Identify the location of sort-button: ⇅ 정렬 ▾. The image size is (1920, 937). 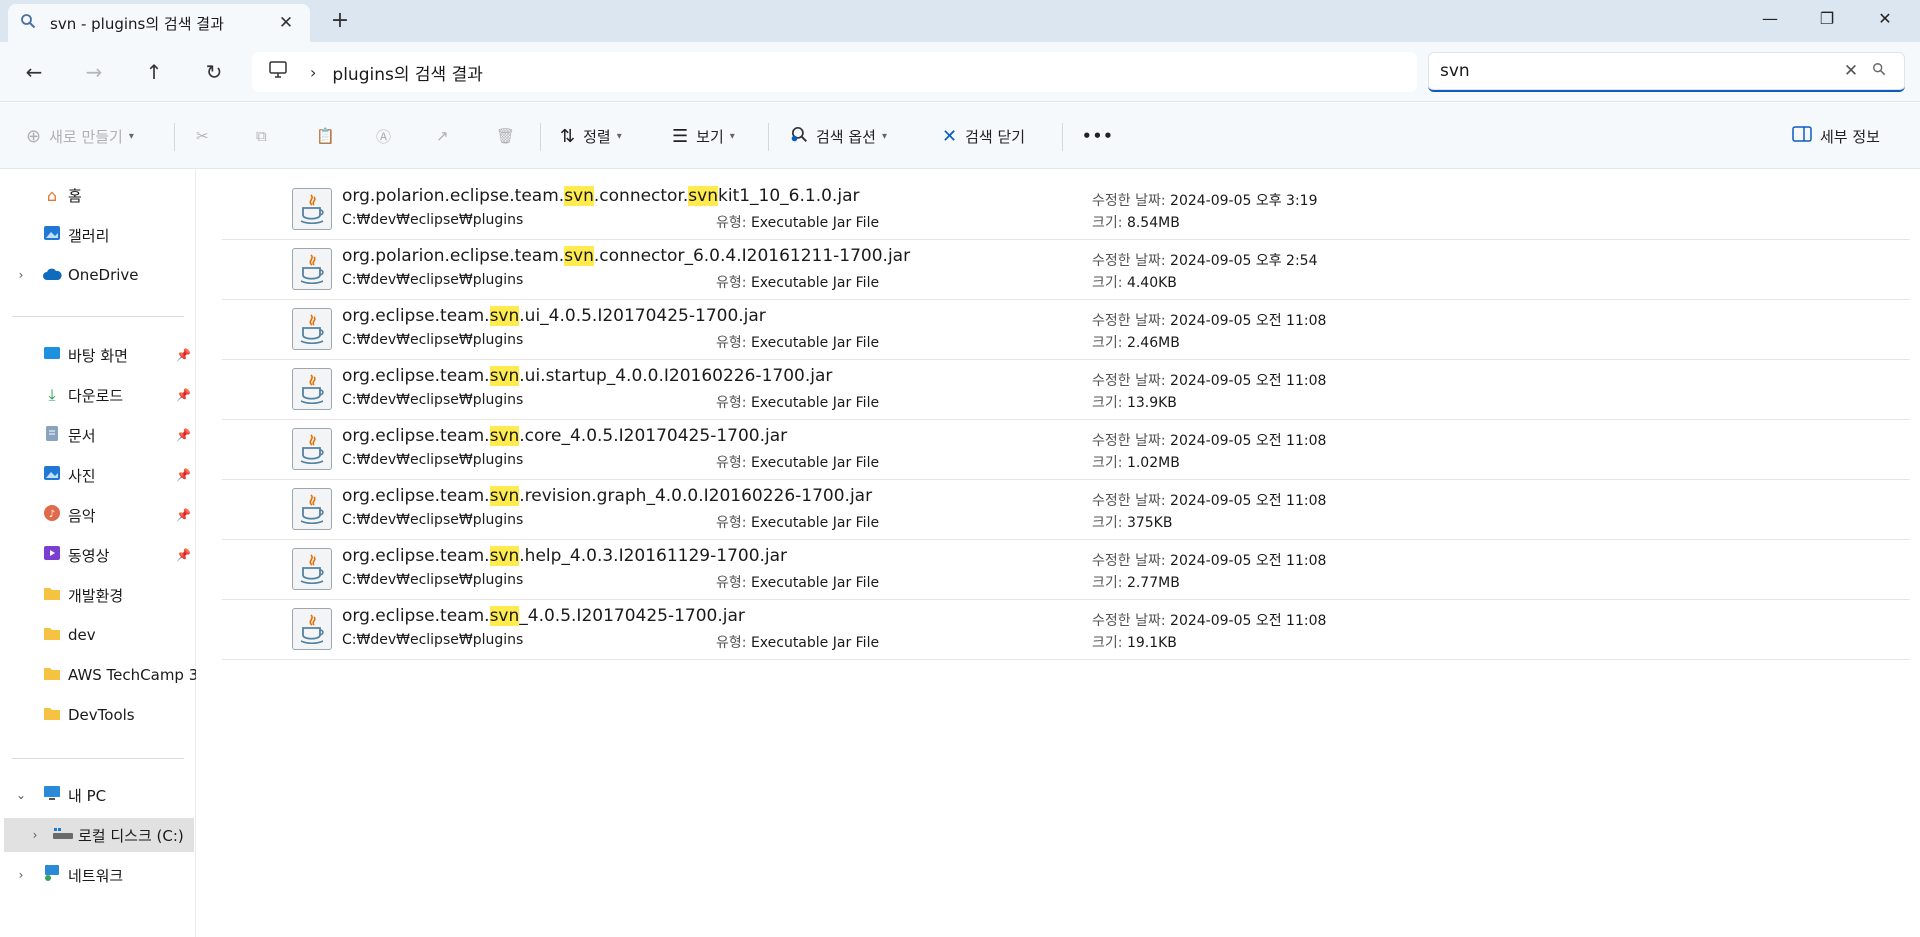
(591, 136).